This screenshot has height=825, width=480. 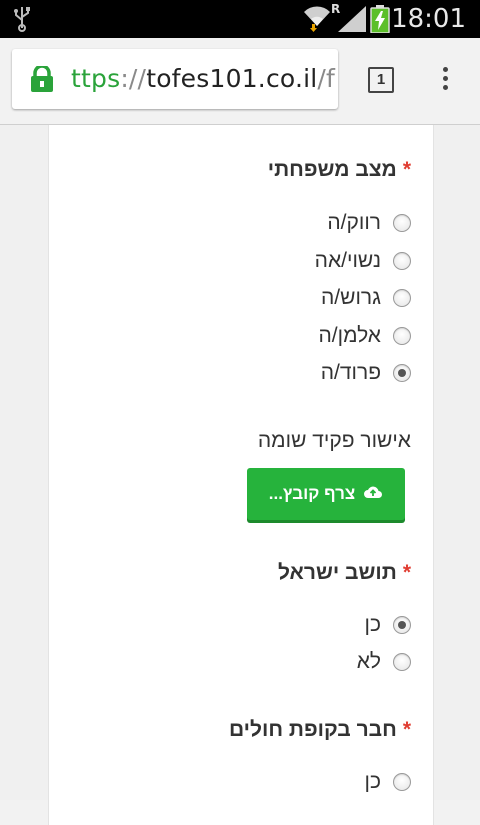 What do you see at coordinates (350, 297) in the screenshot?
I see `option-label: גרוש/ה` at bounding box center [350, 297].